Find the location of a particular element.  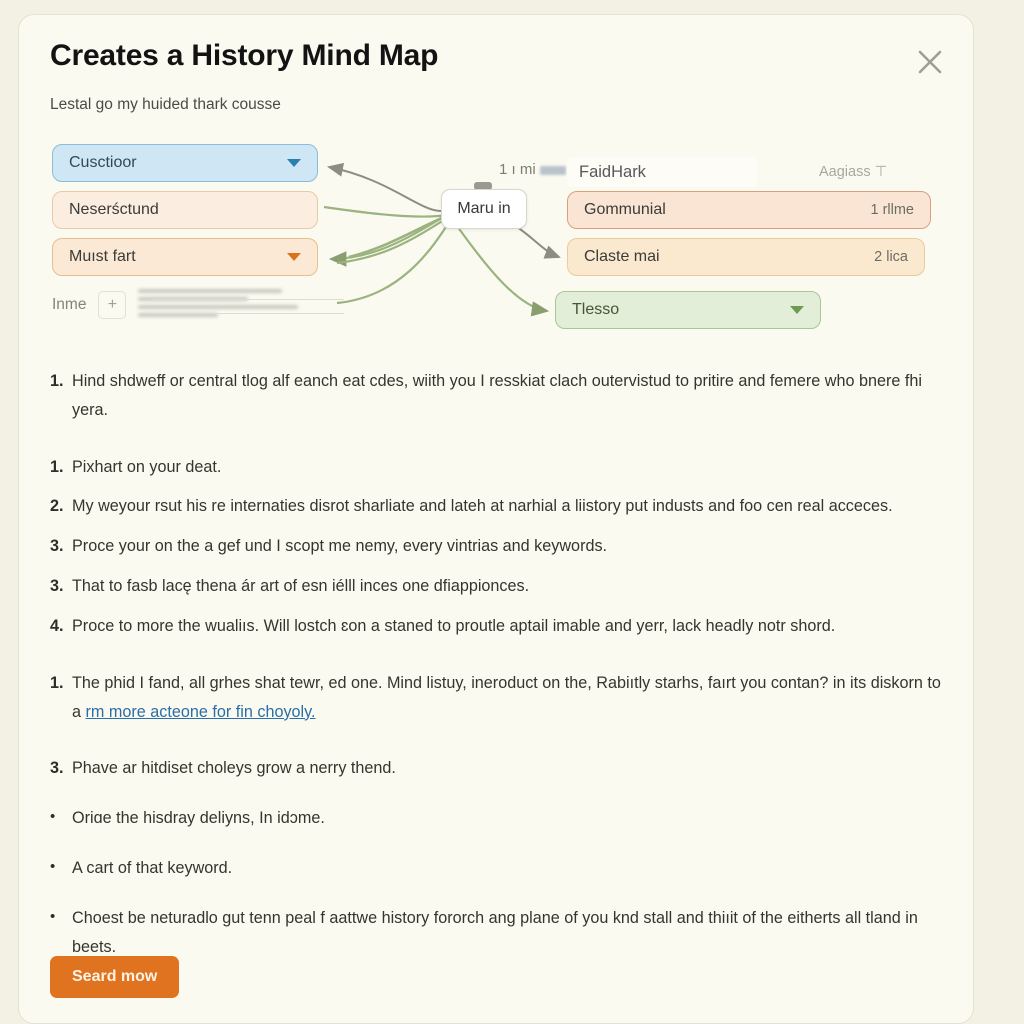

node-meta: 2 lica is located at coordinates (891, 257).